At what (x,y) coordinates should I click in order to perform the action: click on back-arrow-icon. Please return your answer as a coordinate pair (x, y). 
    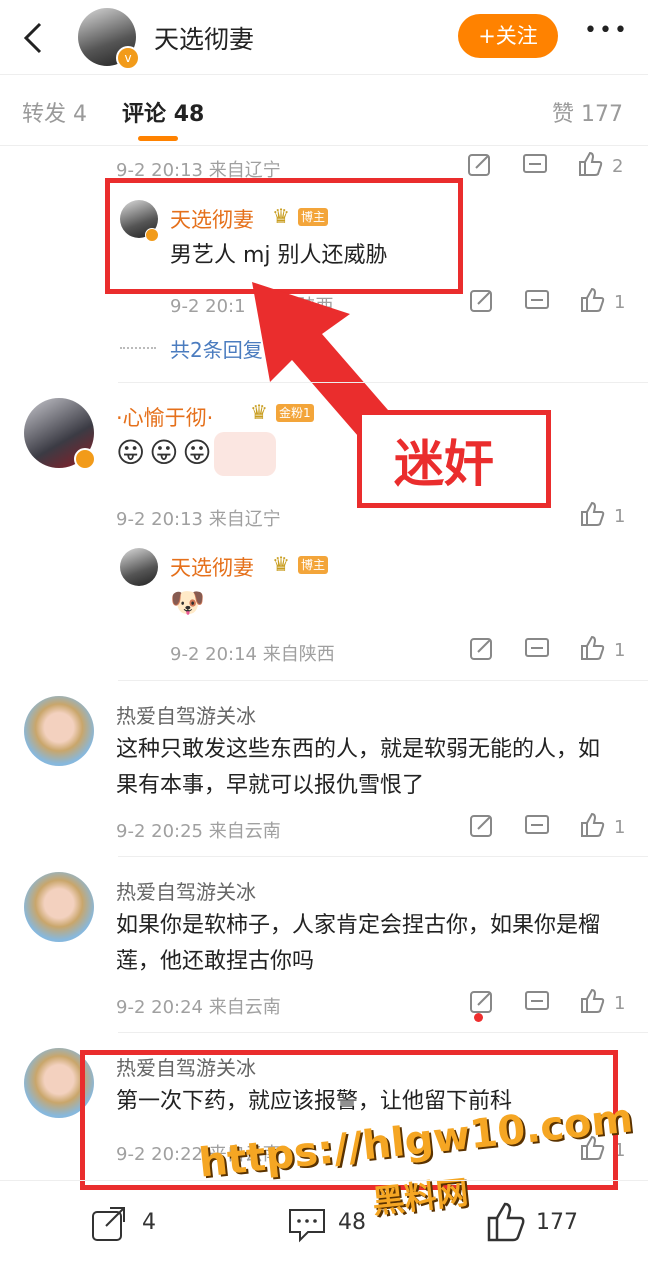
    Looking at the image, I should click on (32, 38).